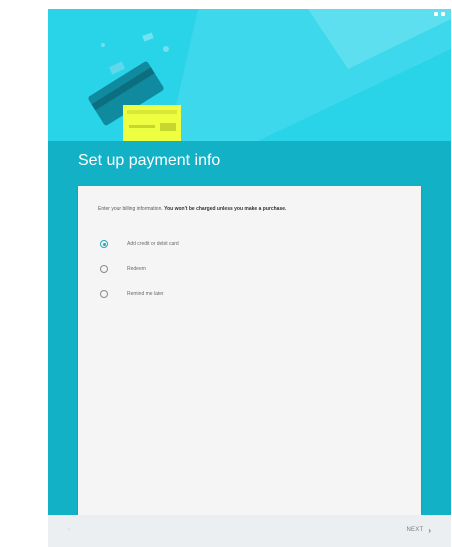  Describe the element at coordinates (249, 163) in the screenshot. I see `title-bar: Set up payment info` at that location.